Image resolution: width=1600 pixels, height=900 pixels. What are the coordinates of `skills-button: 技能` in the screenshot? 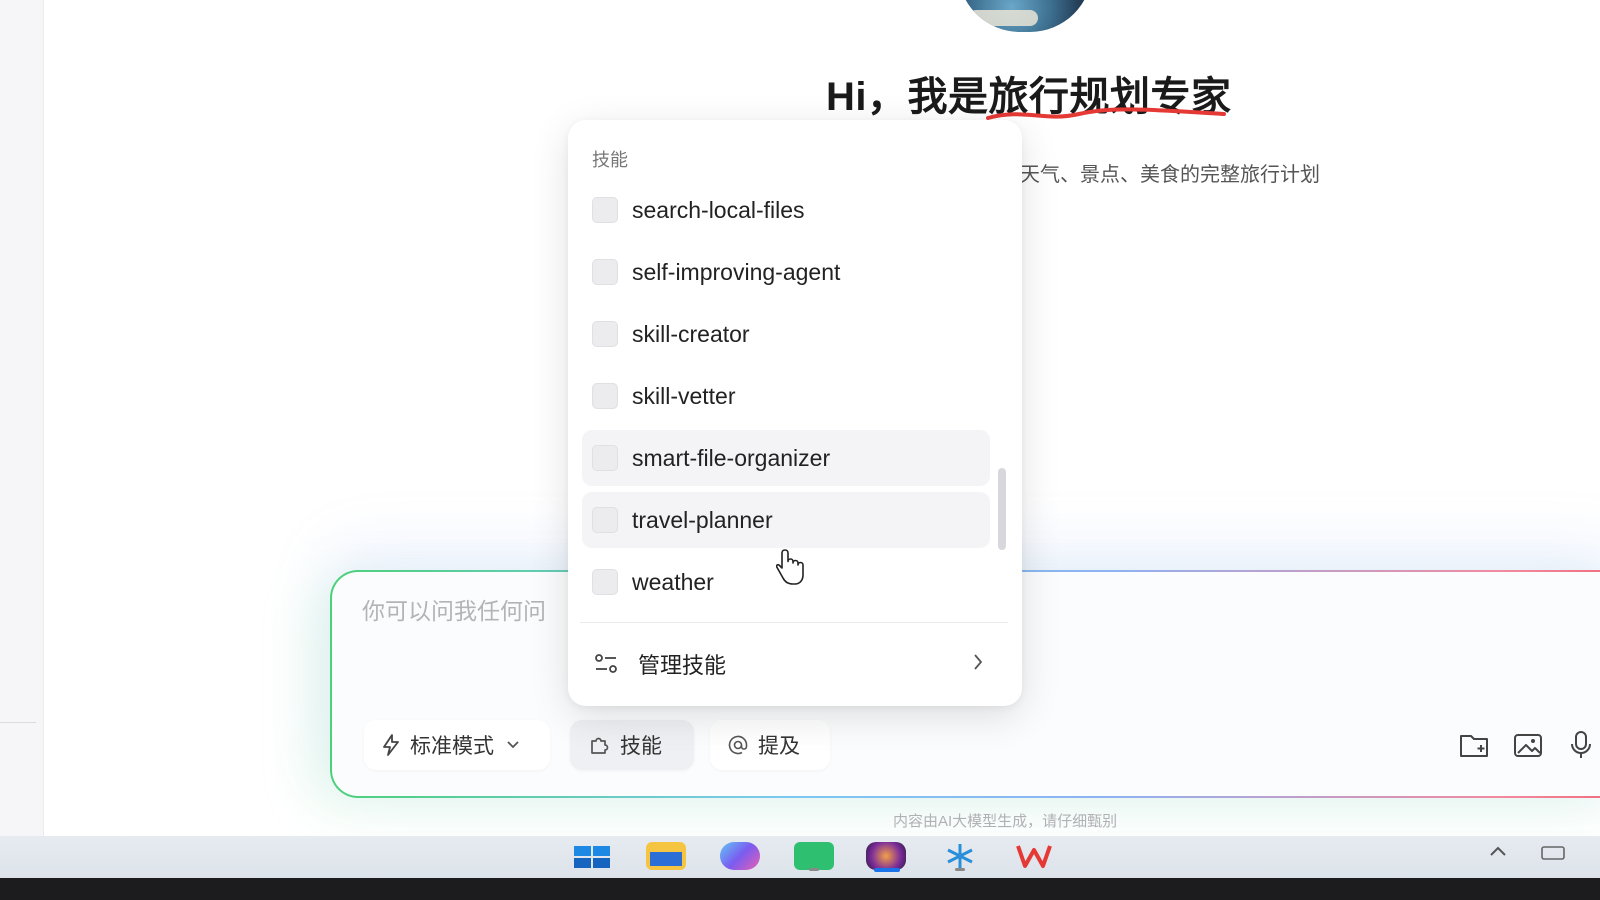 It's located at (632, 745).